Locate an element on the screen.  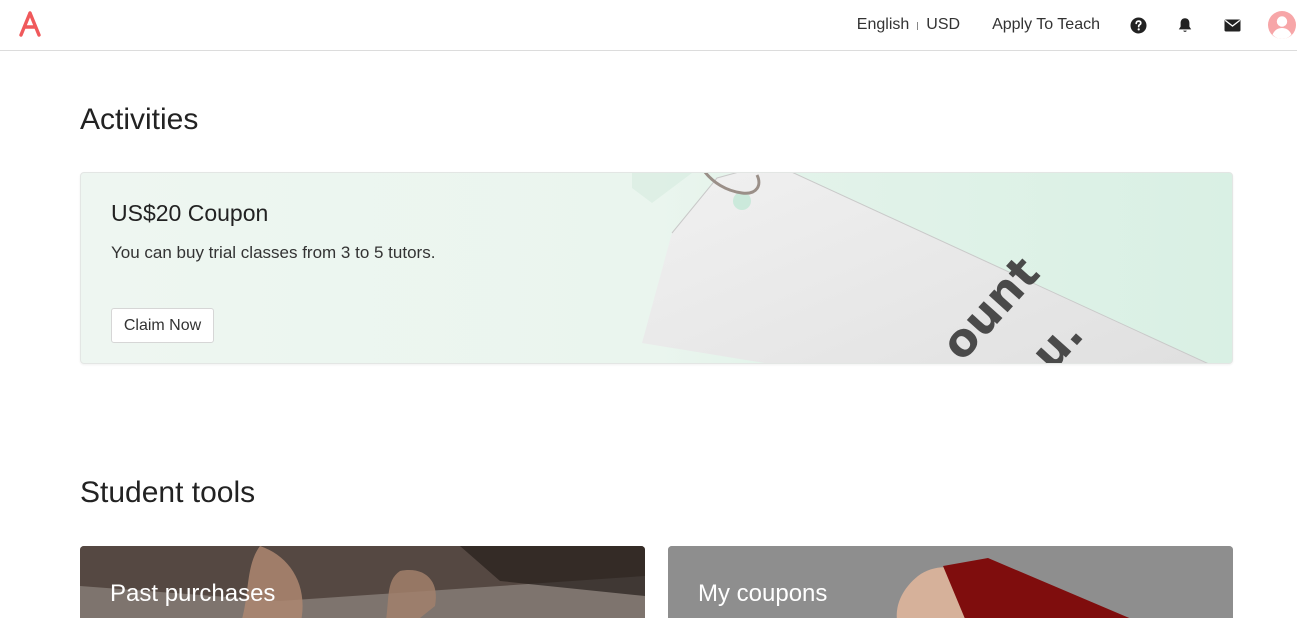
mail-icon is located at coordinates (1232, 25).